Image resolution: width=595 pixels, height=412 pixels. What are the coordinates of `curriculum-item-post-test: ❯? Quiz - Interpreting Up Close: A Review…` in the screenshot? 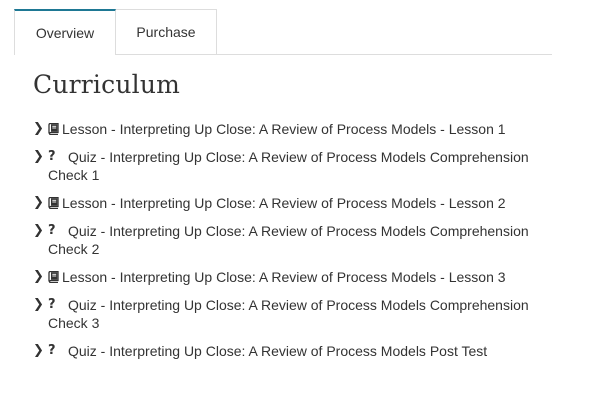 It's located at (293, 351).